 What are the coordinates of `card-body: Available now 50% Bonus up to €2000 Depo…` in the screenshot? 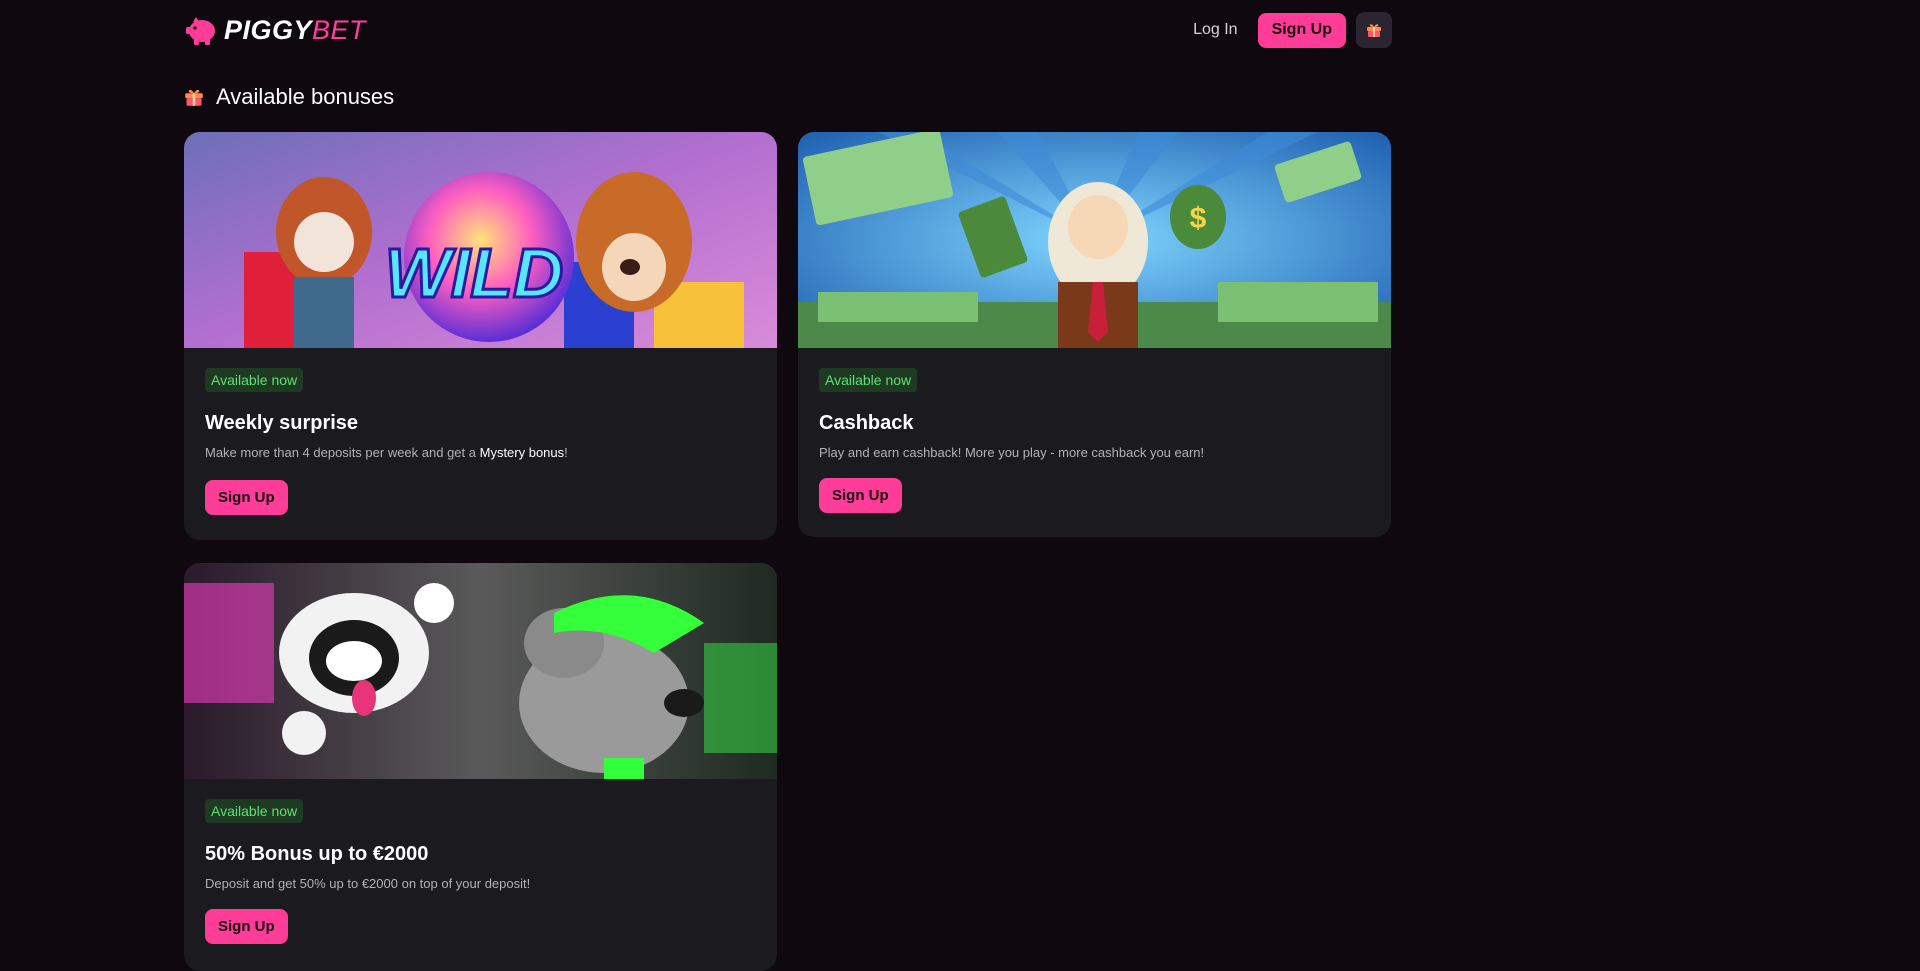 It's located at (480, 871).